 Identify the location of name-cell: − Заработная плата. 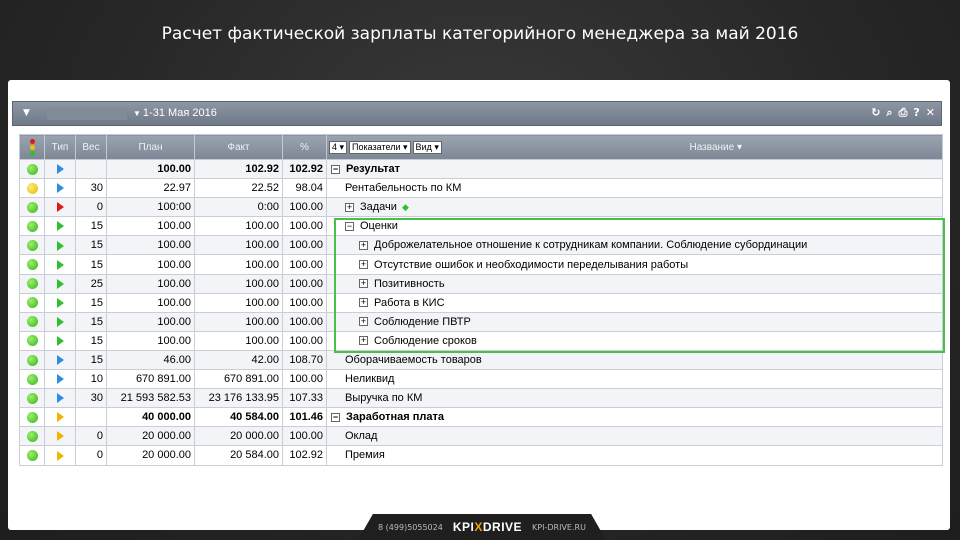
(634, 417).